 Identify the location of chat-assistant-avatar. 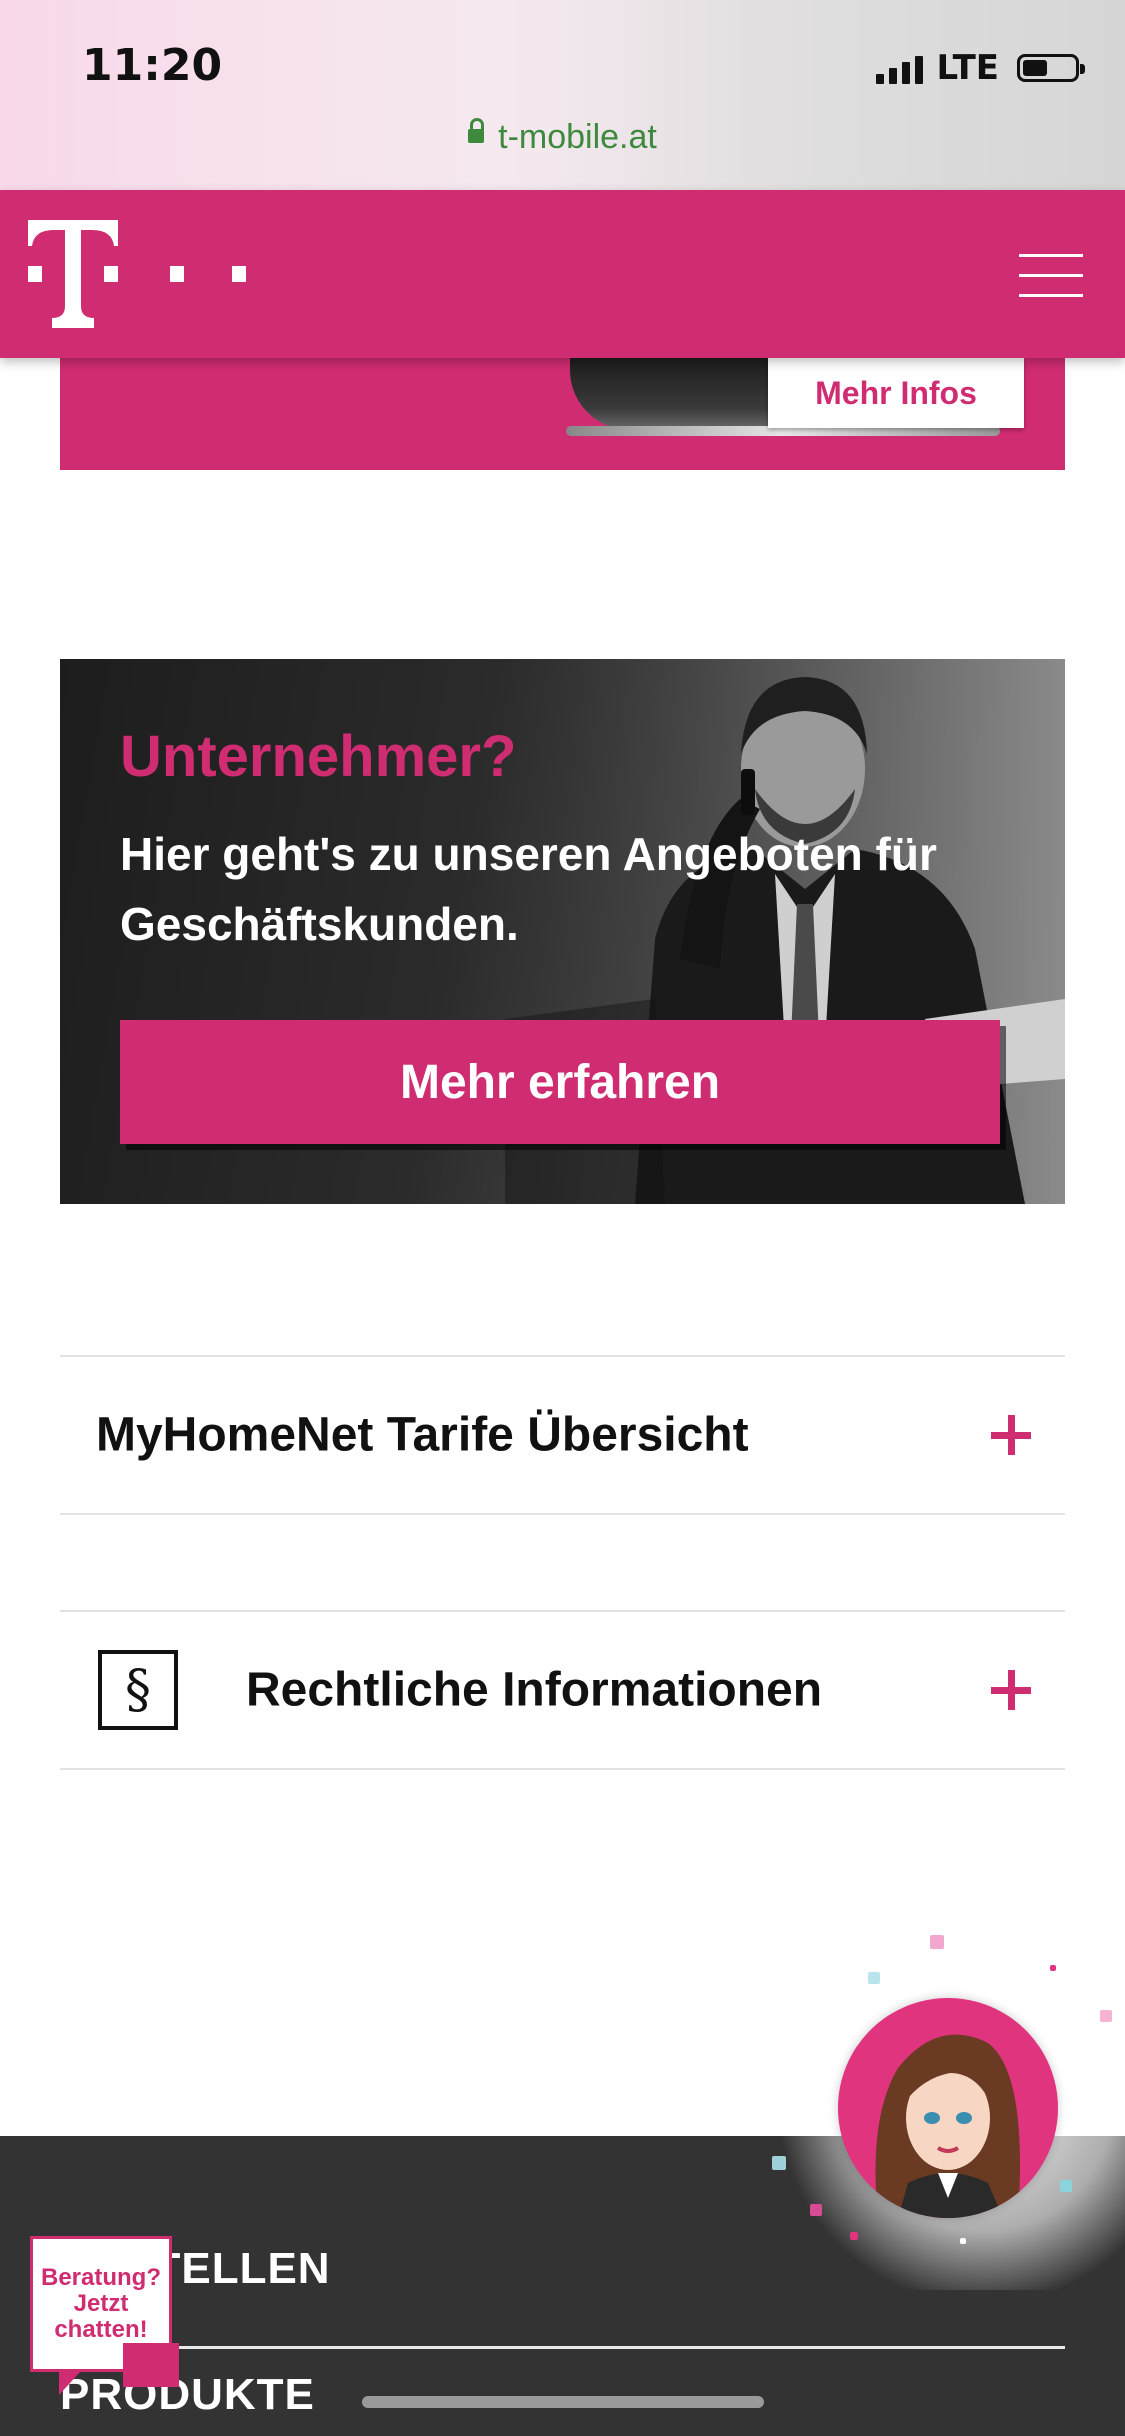
(948, 2108).